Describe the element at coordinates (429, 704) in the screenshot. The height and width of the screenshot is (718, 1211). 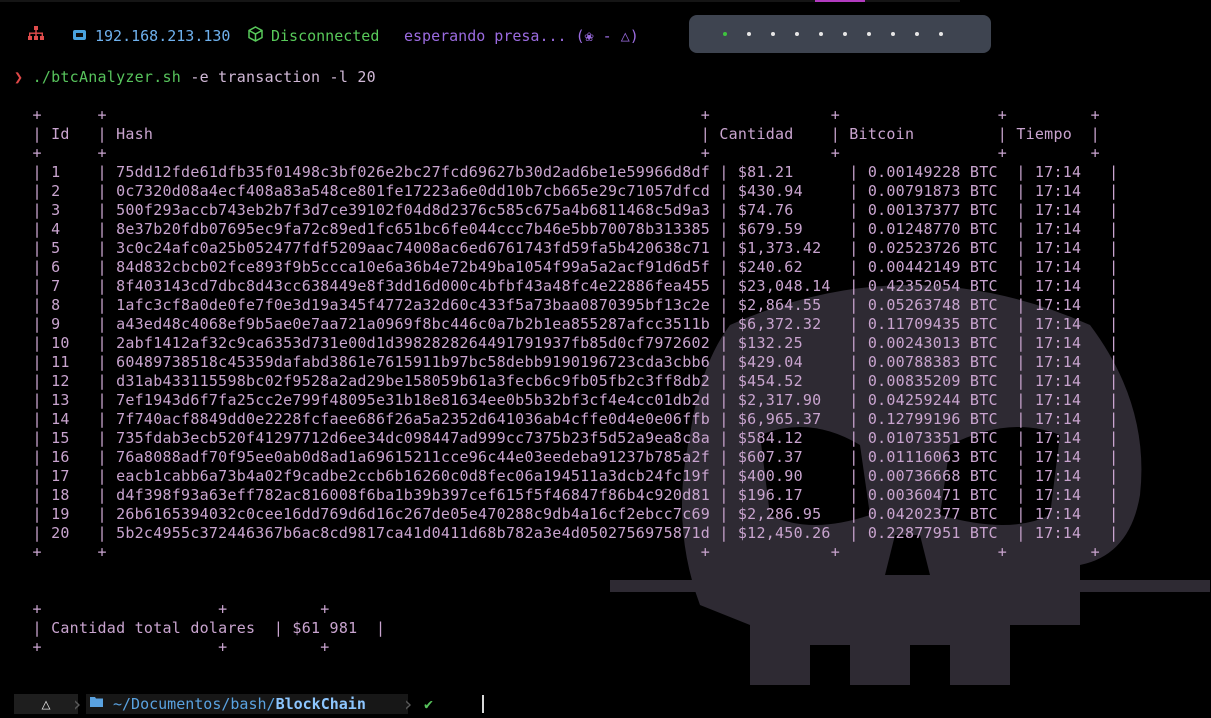
I see `check-icon: ✔` at that location.